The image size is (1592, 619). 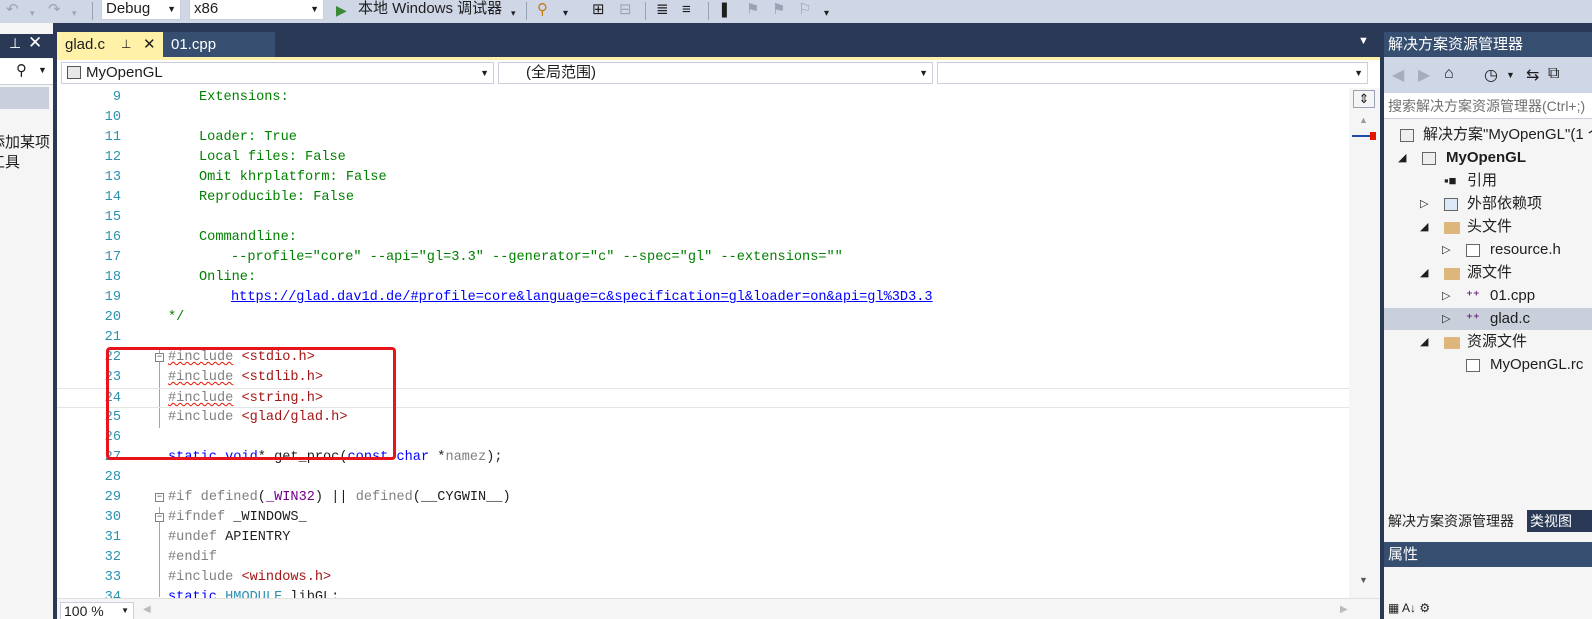 What do you see at coordinates (1364, 343) in the screenshot?
I see `editor-vertical-scrollbar: ⇕ ▲ ▼` at bounding box center [1364, 343].